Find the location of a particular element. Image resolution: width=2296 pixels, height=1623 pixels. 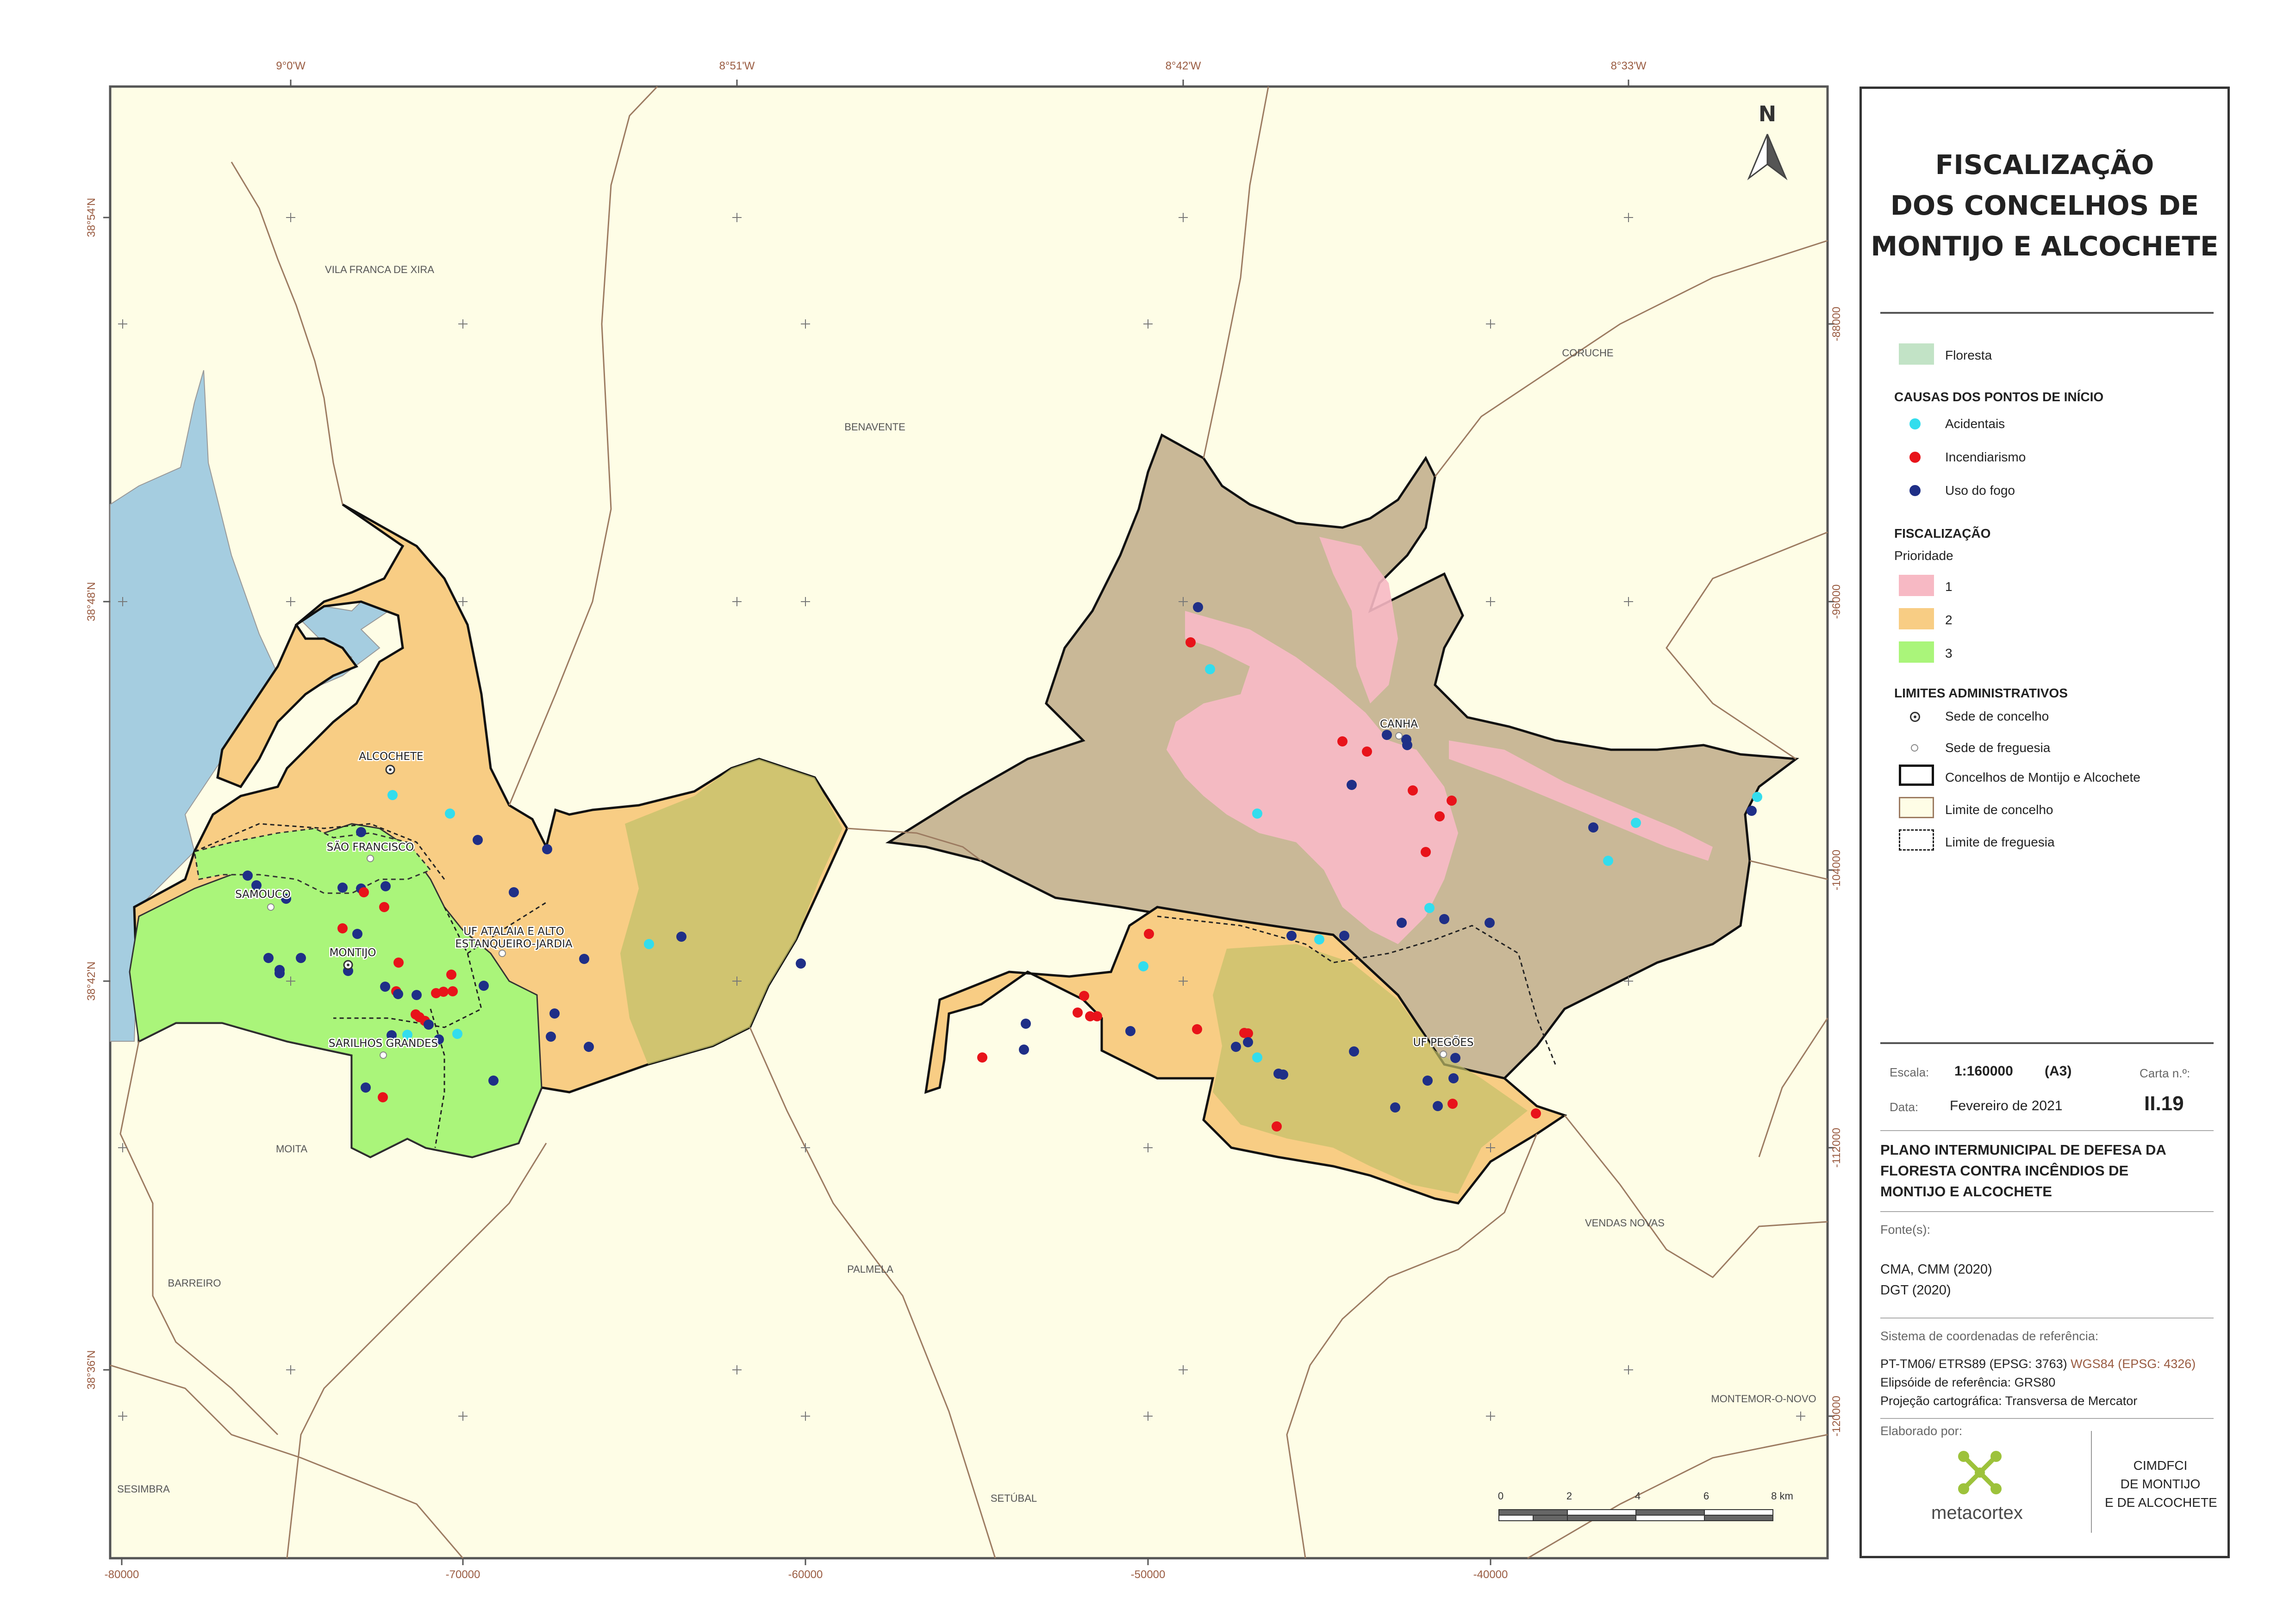

plan-line: FLORESTA CONTRA INCÊNDIOS DE is located at coordinates (2004, 1171).